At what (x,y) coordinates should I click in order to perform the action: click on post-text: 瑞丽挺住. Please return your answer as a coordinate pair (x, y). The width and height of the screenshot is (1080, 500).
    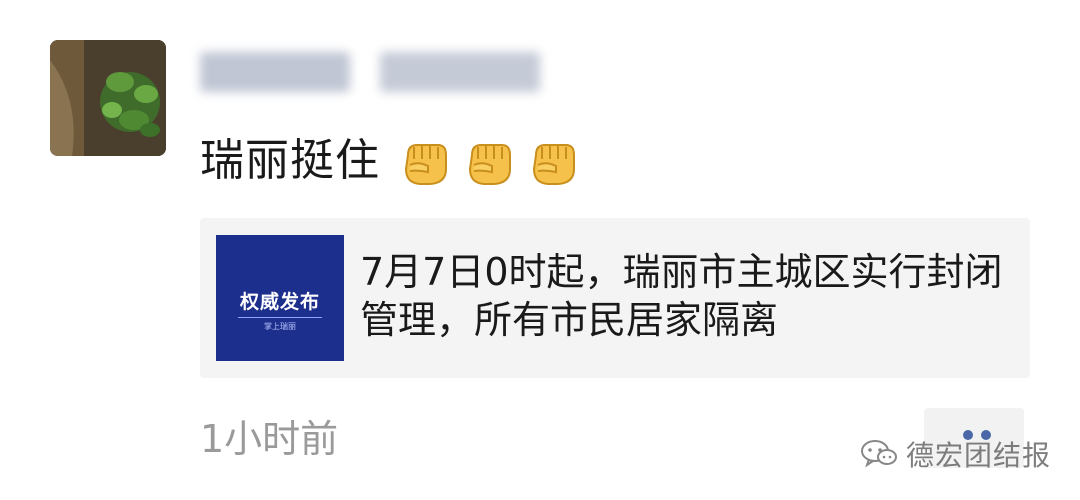
    Looking at the image, I should click on (290, 160).